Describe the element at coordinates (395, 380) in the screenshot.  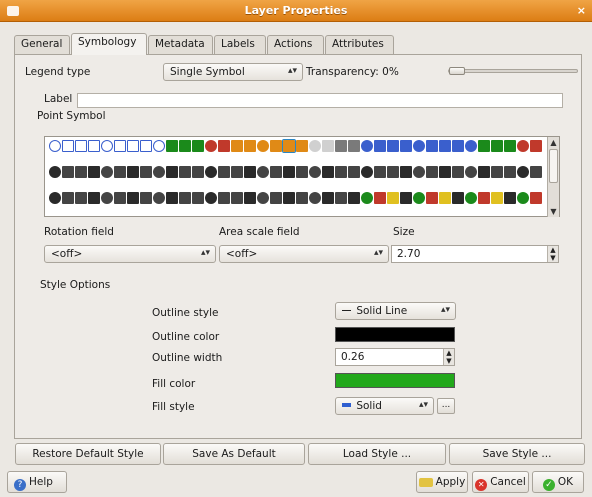
I see `fill-color-button` at that location.